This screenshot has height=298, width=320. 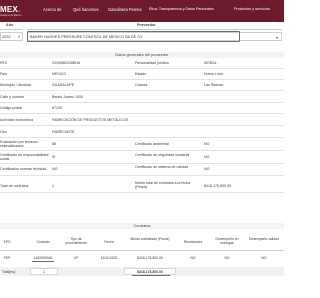 What do you see at coordinates (76, 241) in the screenshot?
I see `column-header-tipo: Tipo de procedimiento` at bounding box center [76, 241].